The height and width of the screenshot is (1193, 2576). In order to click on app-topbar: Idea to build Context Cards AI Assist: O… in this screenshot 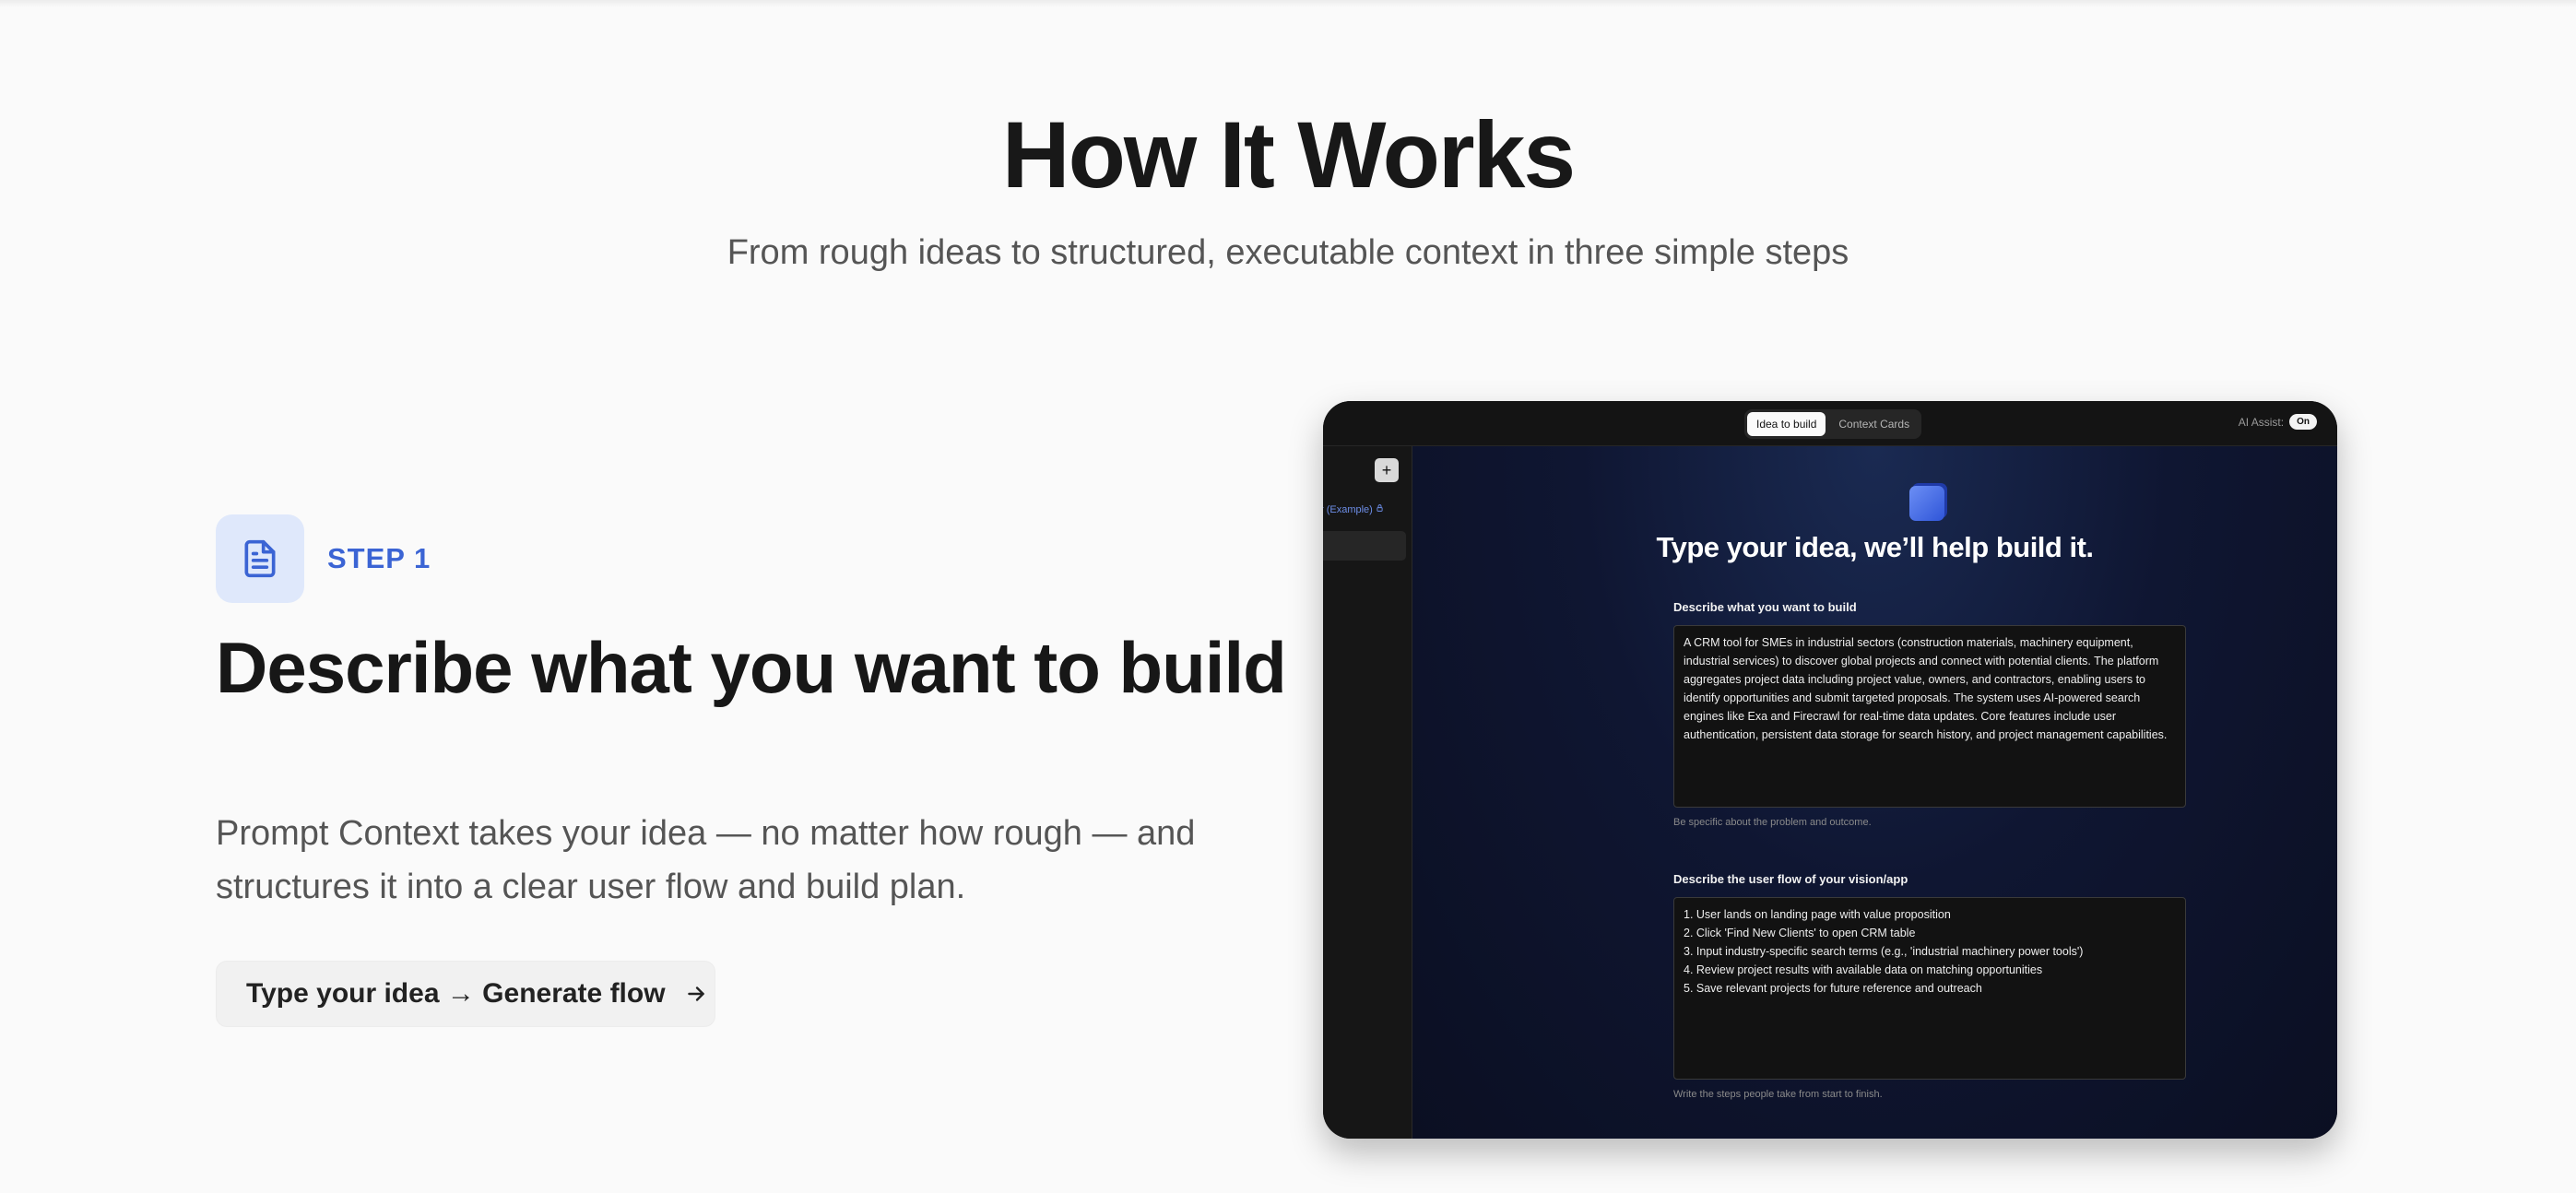, I will do `click(1830, 423)`.